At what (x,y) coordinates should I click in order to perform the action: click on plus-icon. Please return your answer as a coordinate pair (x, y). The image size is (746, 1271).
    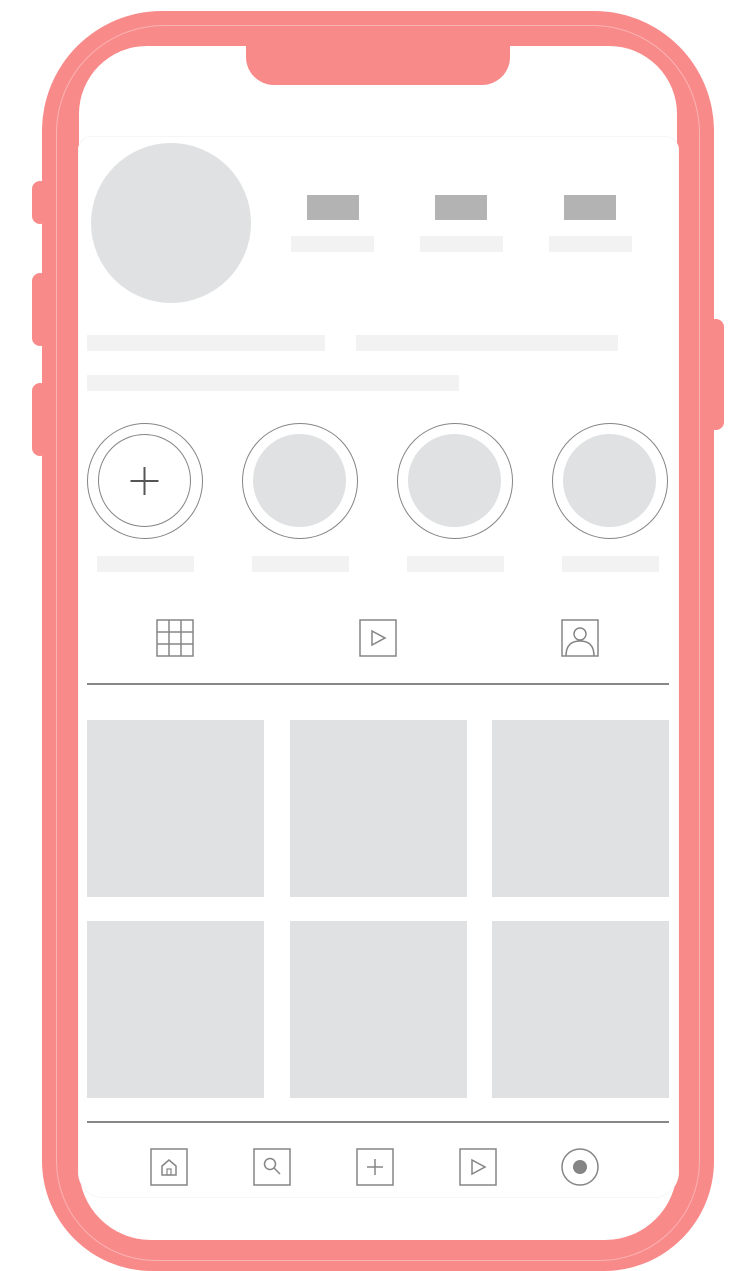
    Looking at the image, I should click on (144, 480).